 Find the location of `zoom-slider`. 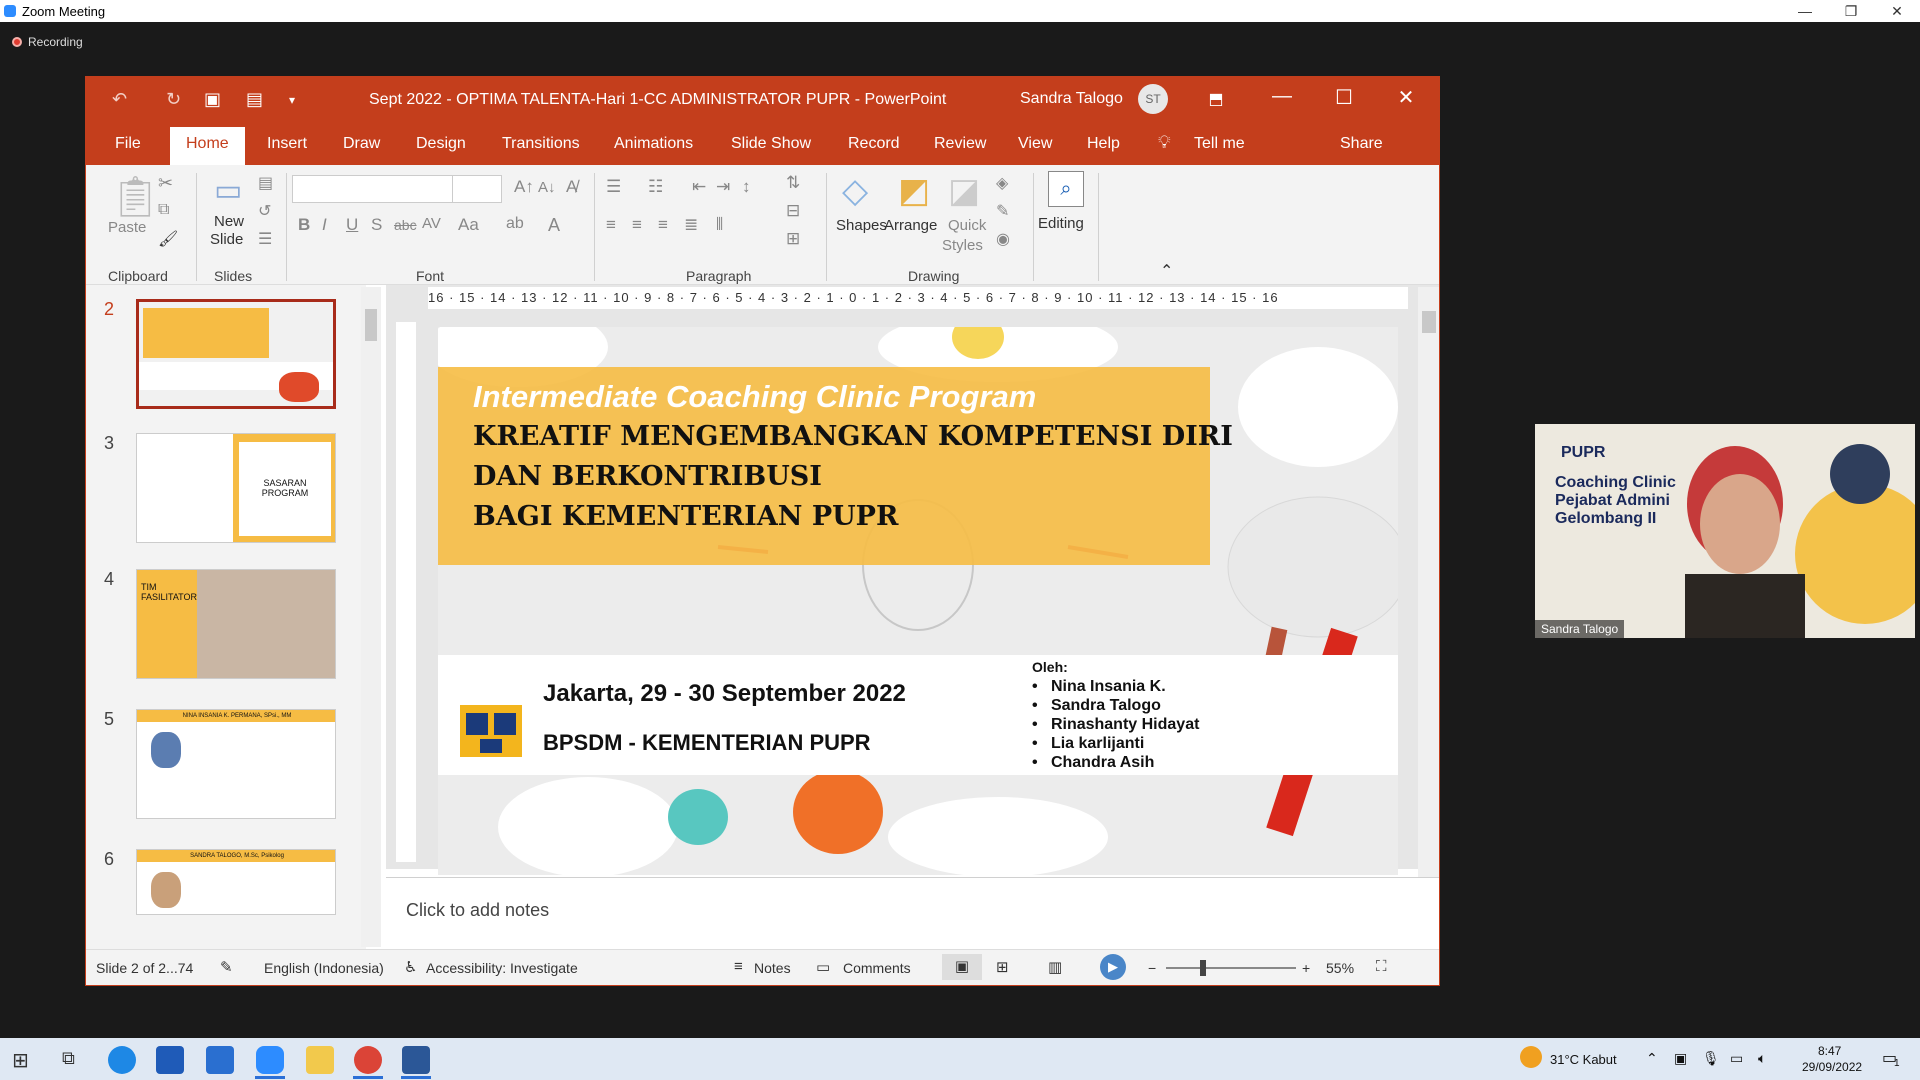

zoom-slider is located at coordinates (1231, 968).